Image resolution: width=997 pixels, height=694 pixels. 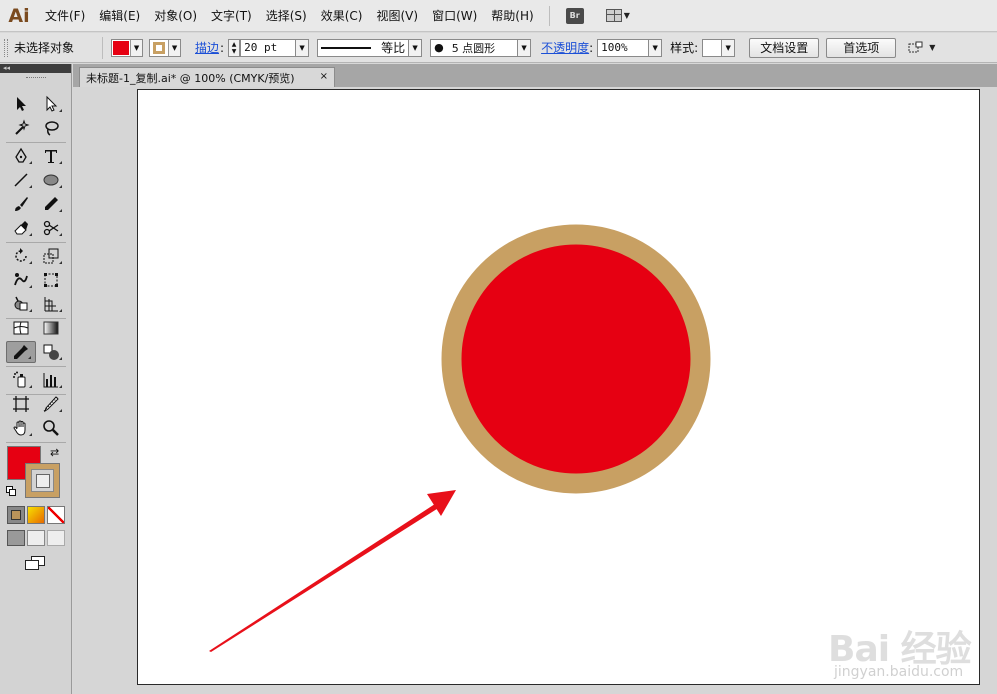 I want to click on panel-grip, so click(x=6, y=47).